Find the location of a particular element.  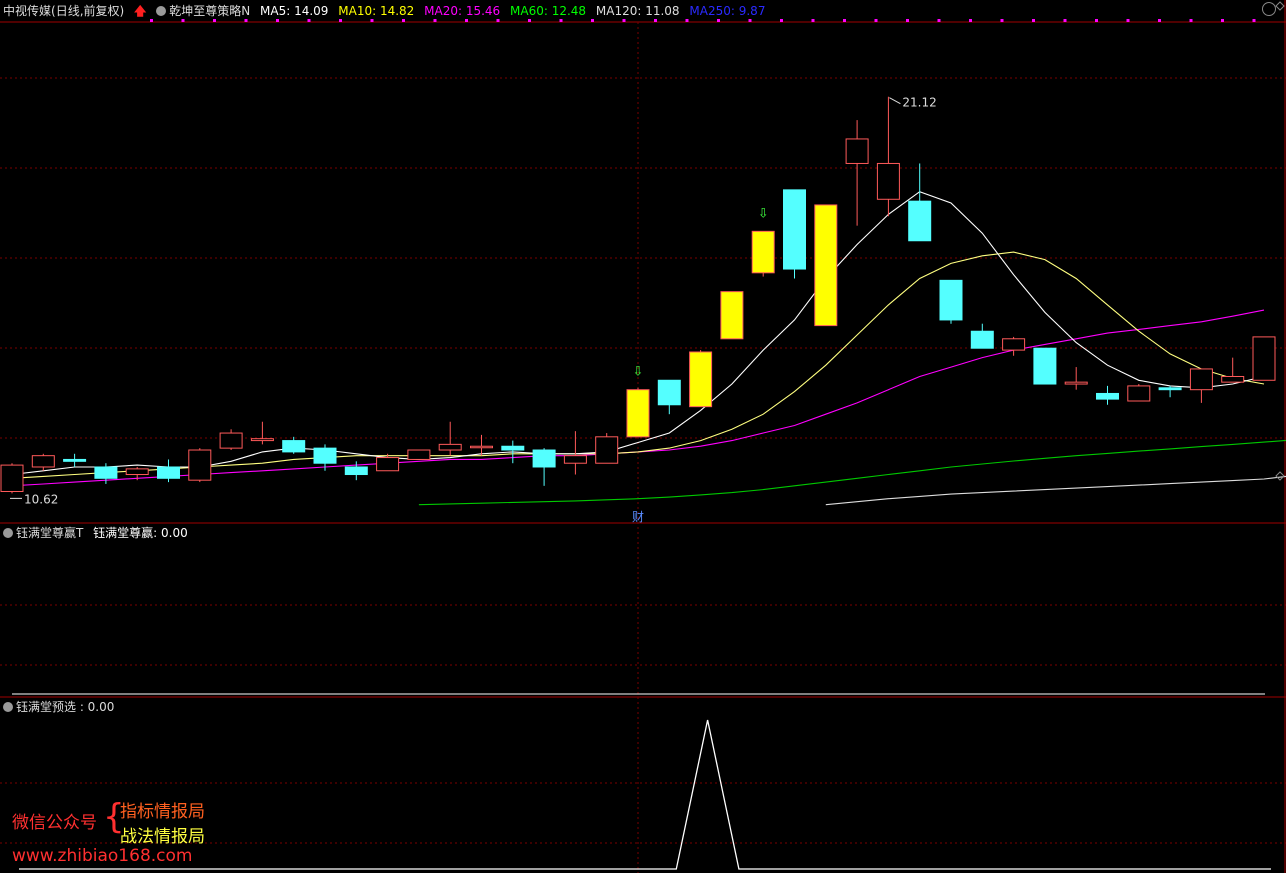

high-price-pointer is located at coordinates (895, 101).